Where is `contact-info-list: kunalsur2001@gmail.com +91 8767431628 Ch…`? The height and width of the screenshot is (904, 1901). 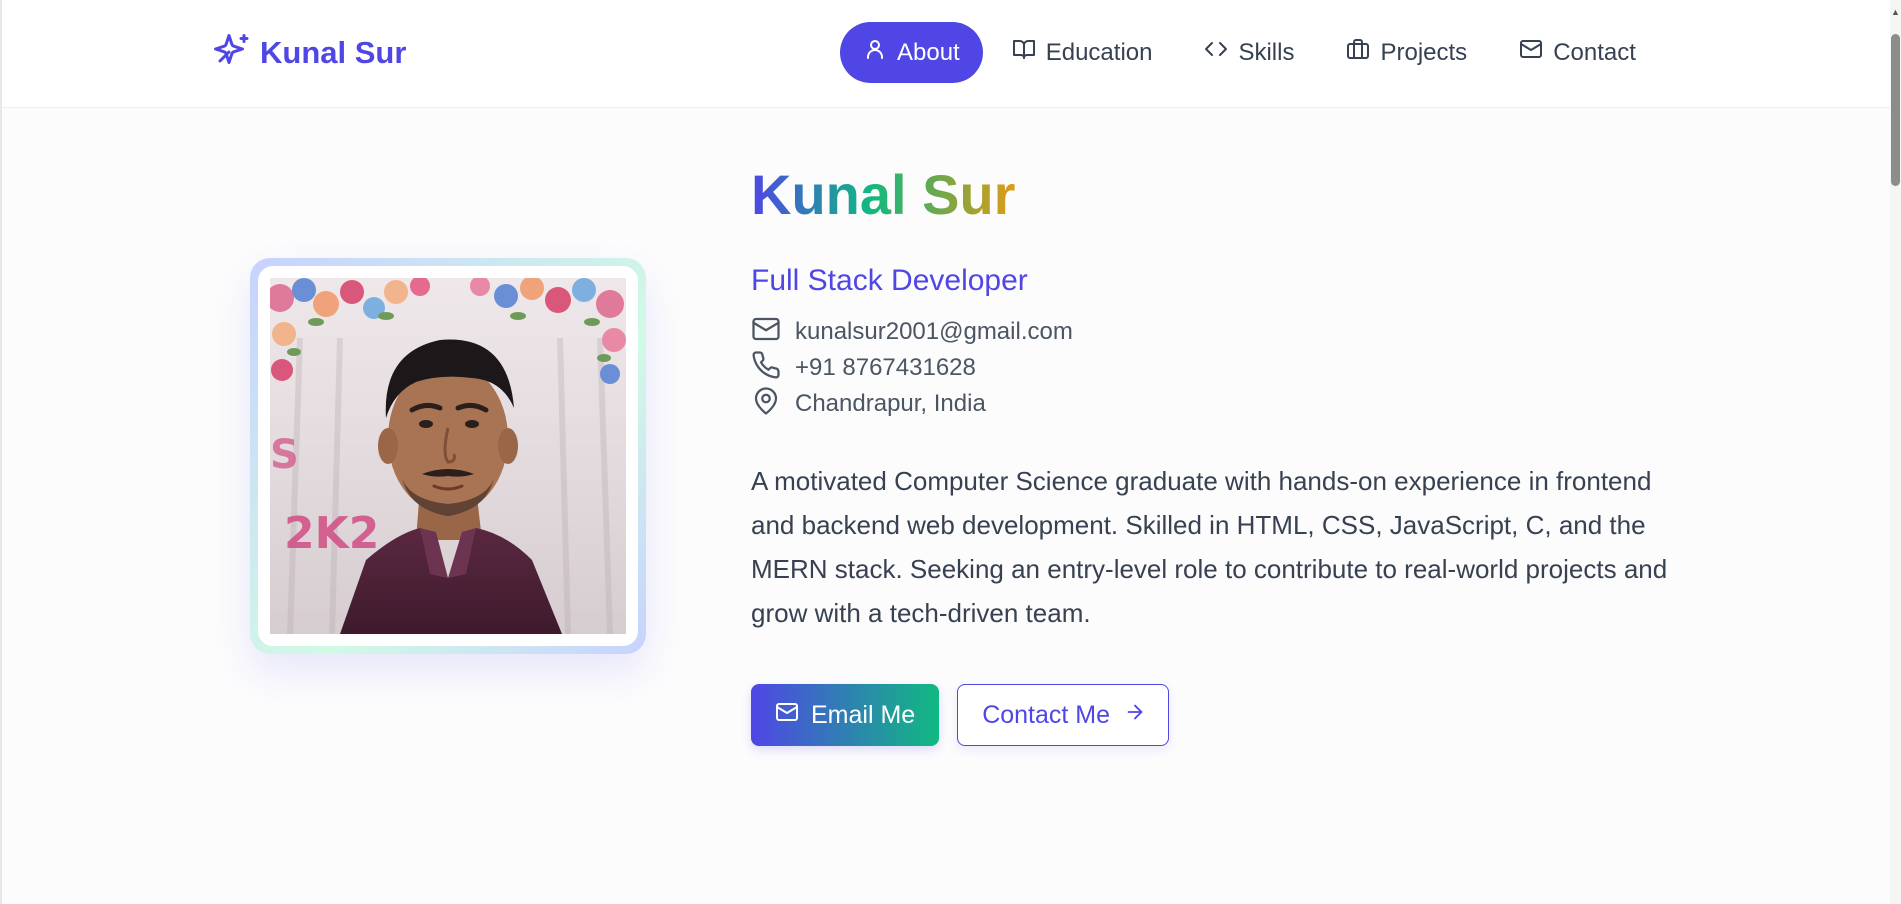
contact-info-list: kunalsur2001@gmail.com +91 8767431628 Ch… is located at coordinates (912, 367).